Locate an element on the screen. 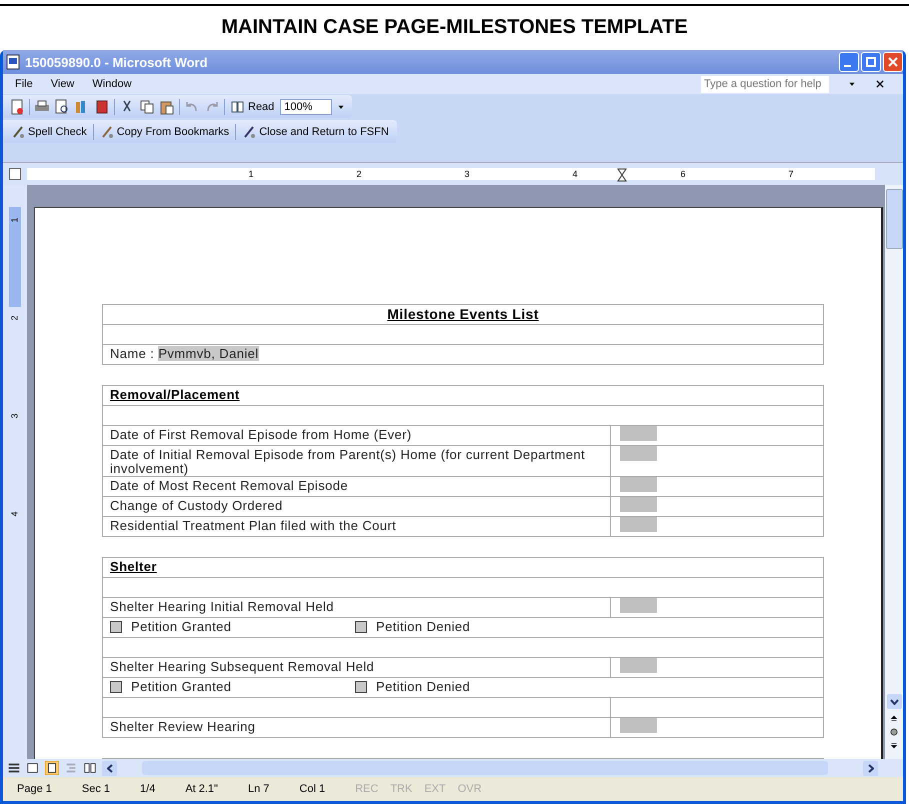  scroll-down-button is located at coordinates (894, 701).